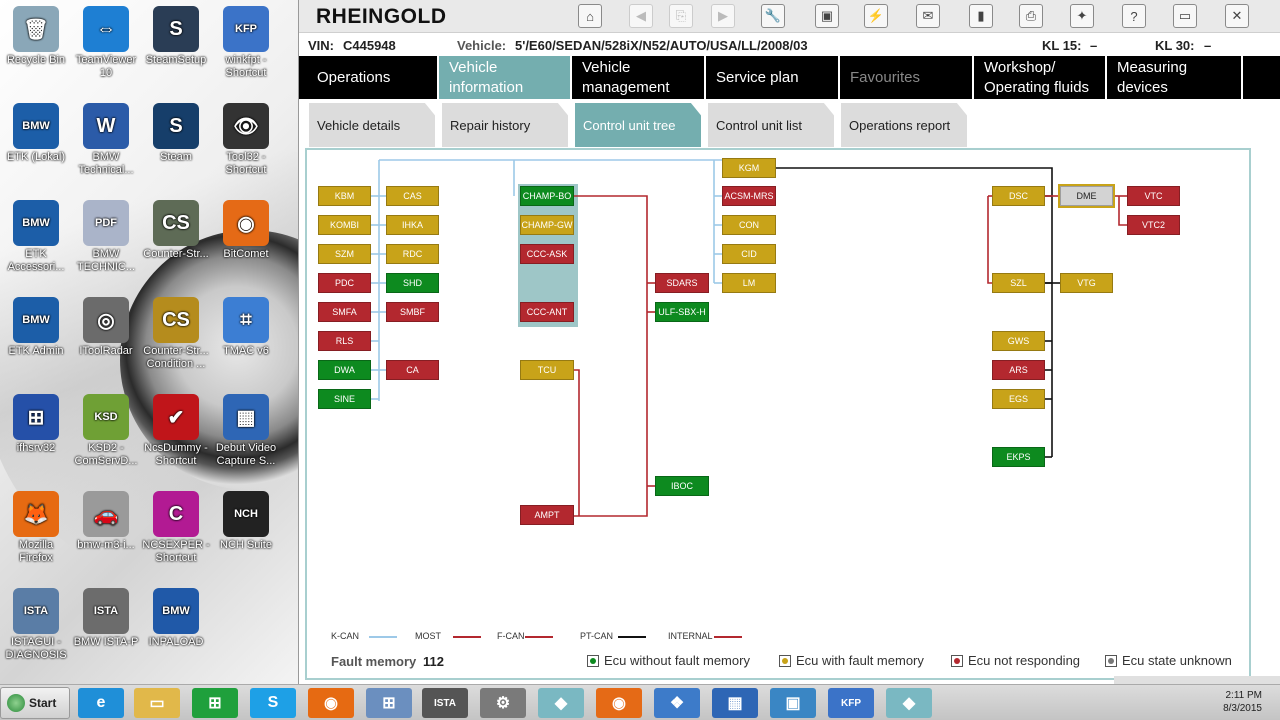 The image size is (1280, 720). I want to click on desktop-icon: BMW INPALOAD, so click(176, 618).